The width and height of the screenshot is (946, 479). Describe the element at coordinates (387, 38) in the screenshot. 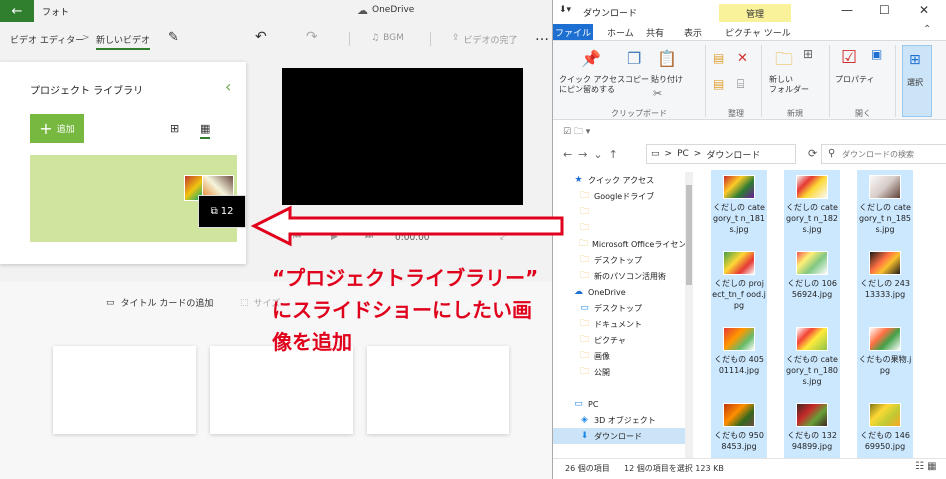

I see `bgm-button: ♫ BGM` at that location.